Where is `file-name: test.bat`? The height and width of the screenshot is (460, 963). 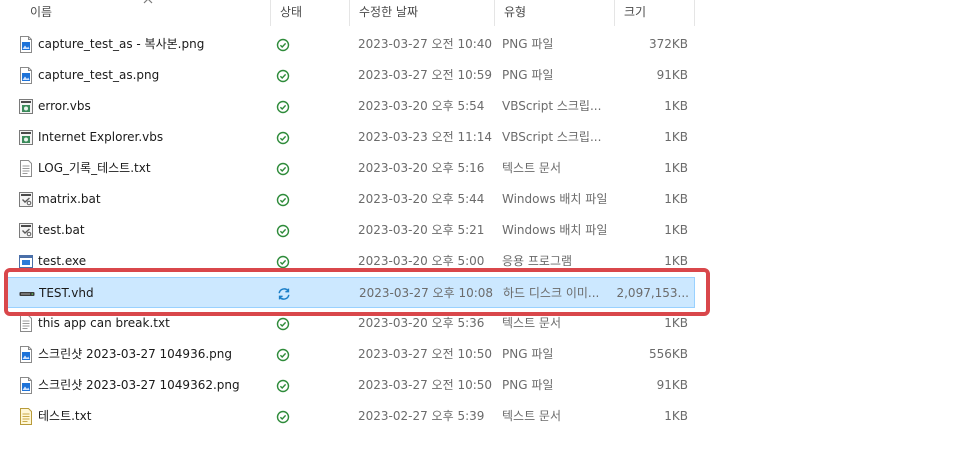 file-name: test.bat is located at coordinates (61, 230).